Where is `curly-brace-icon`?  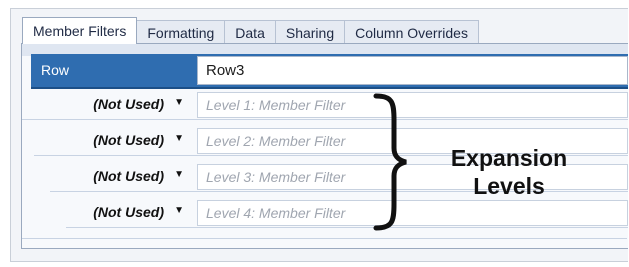
curly-brace-icon is located at coordinates (390, 162).